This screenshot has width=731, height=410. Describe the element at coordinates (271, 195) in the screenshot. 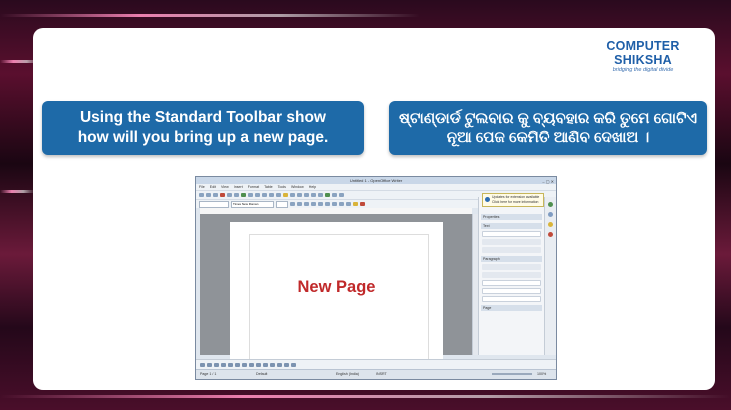

I see `undo-icon` at that location.